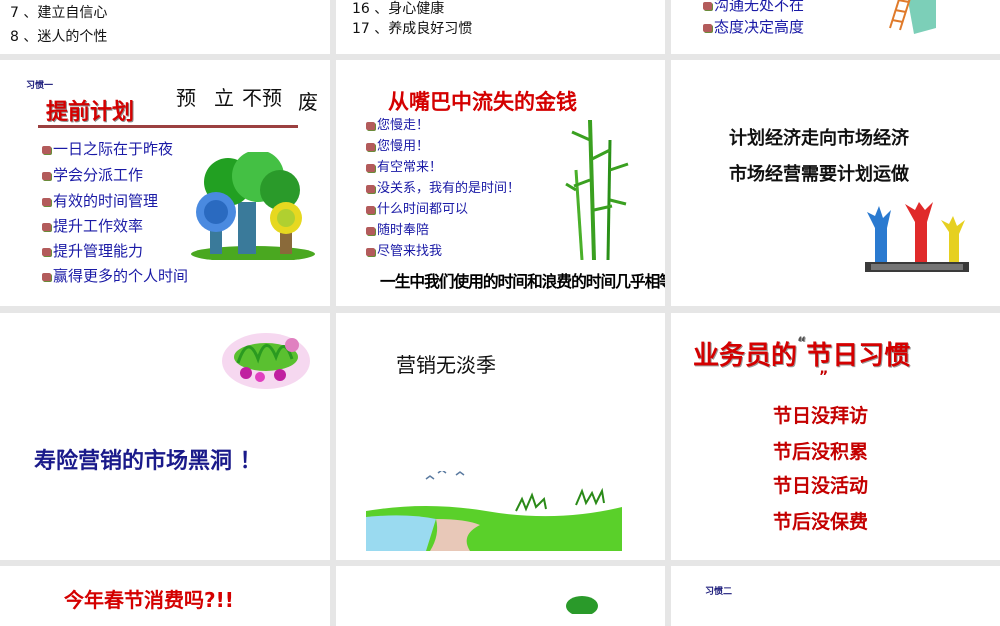 Image resolution: width=1000 pixels, height=626 pixels. What do you see at coordinates (165, 436) in the screenshot?
I see `slide-thumbnail-black-hole: 寿险营销的市场黑洞 ！` at bounding box center [165, 436].